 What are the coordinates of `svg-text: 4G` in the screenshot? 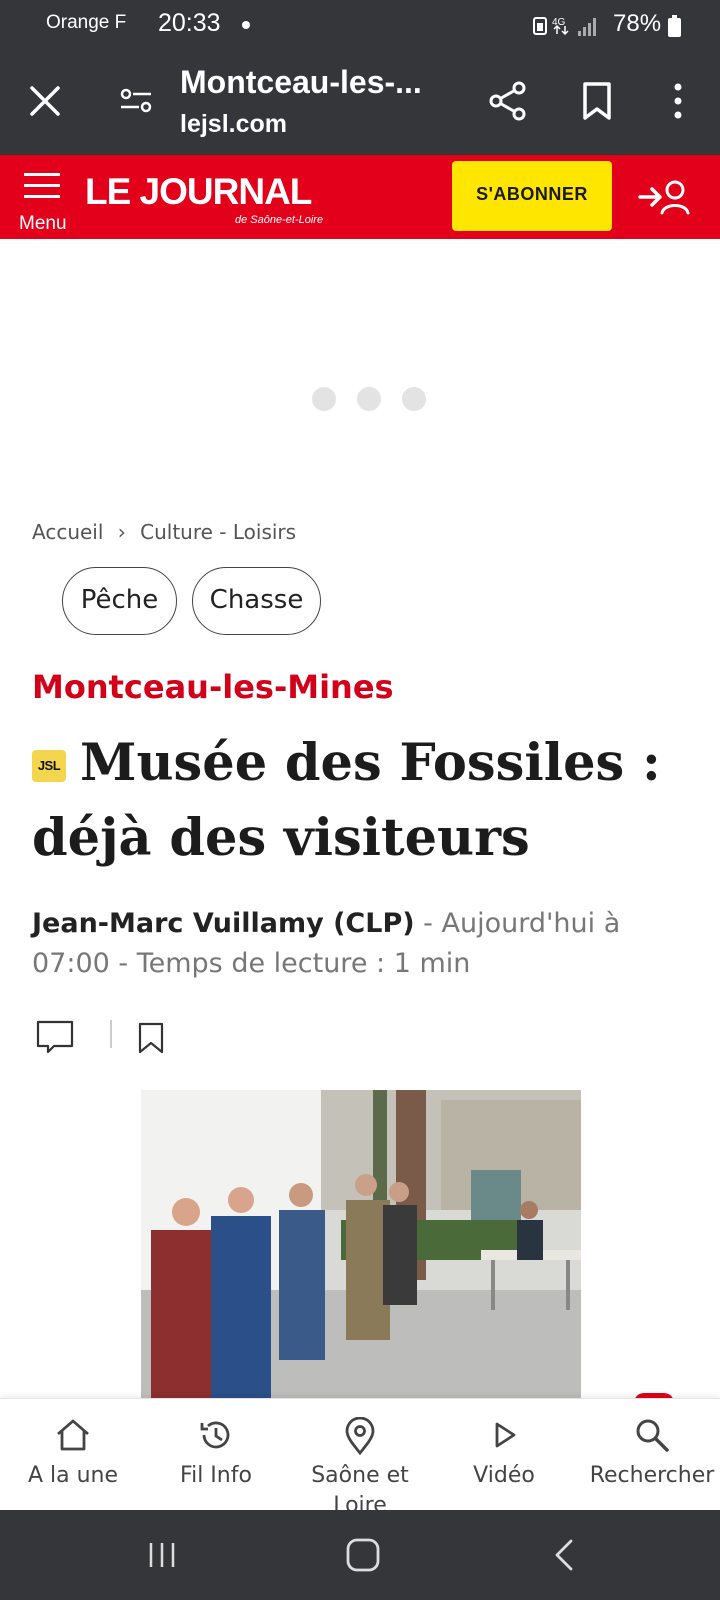 It's located at (559, 22).